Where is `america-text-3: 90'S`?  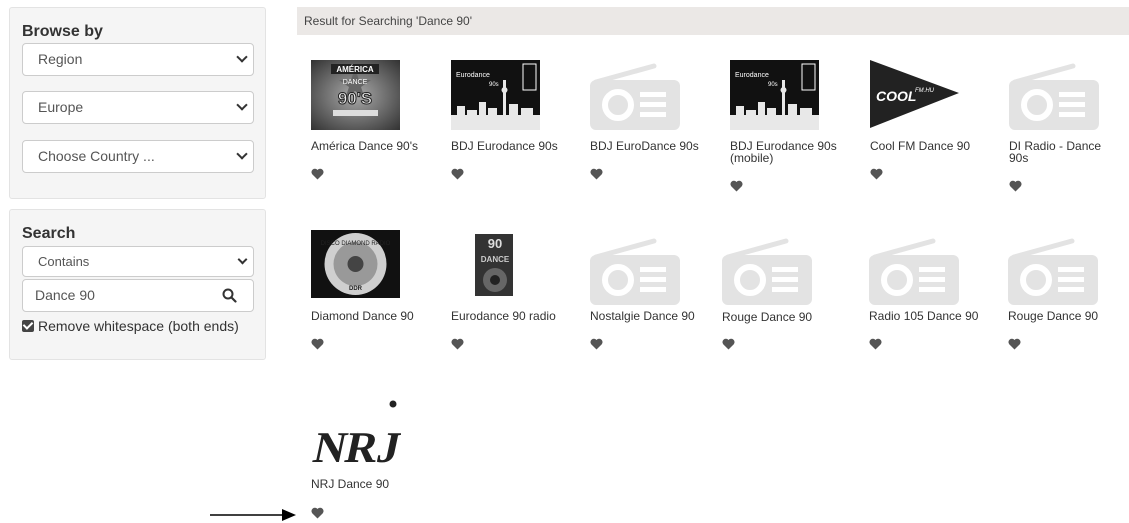 america-text-3: 90'S is located at coordinates (355, 98).